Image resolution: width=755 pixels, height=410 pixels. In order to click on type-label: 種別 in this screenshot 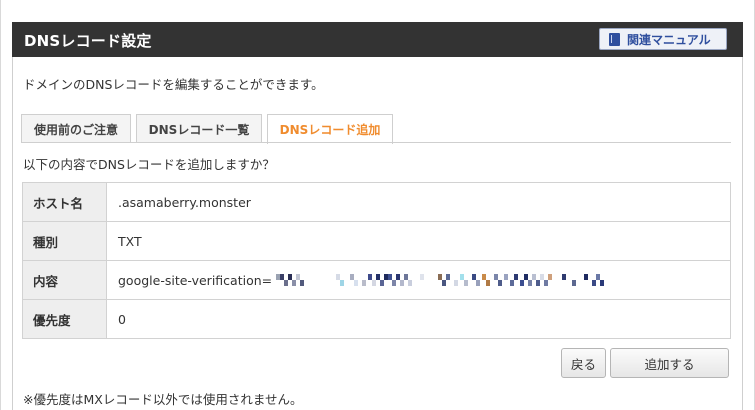, I will do `click(64, 241)`.